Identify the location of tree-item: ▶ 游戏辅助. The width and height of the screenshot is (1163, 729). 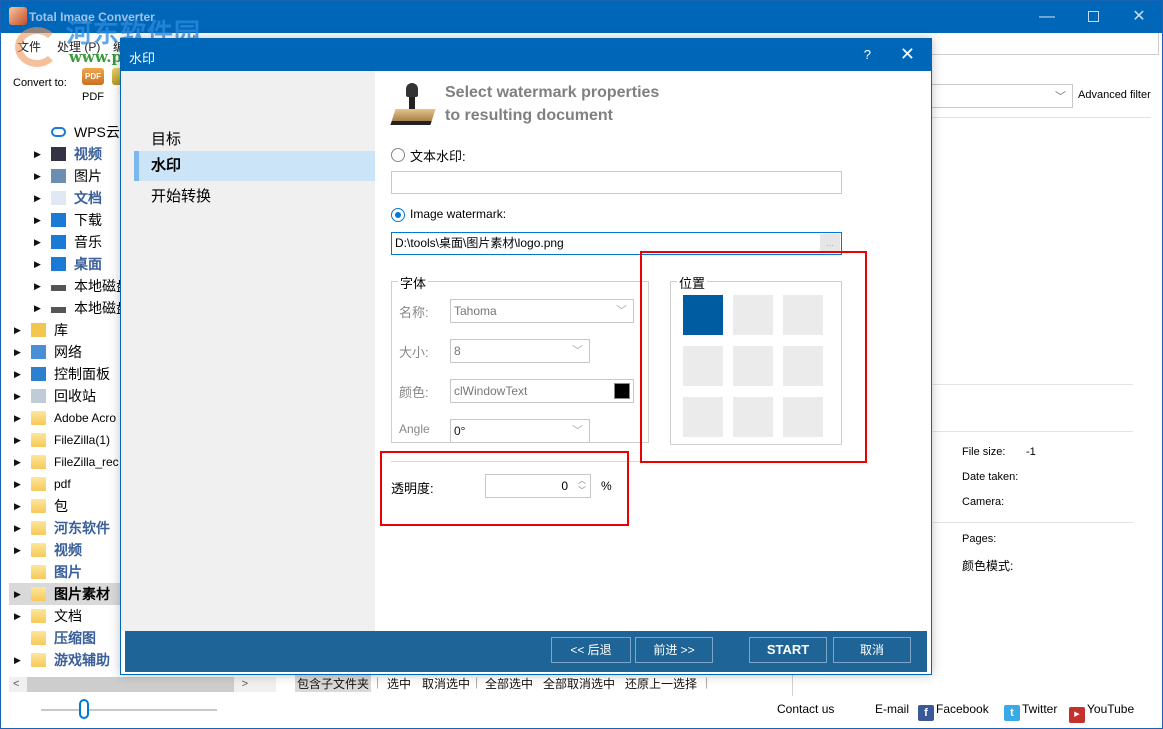
(65, 660).